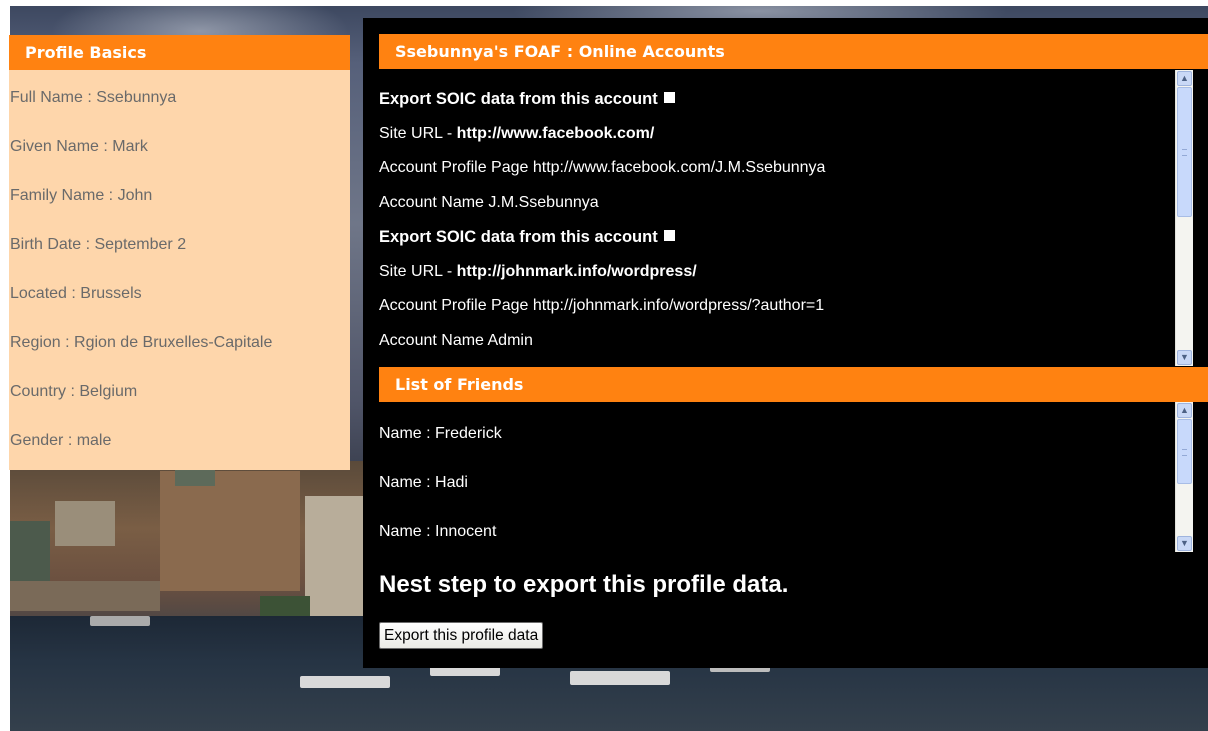 This screenshot has width=1208, height=731. What do you see at coordinates (461, 635) in the screenshot?
I see `export-profile-button: Export this profile data` at bounding box center [461, 635].